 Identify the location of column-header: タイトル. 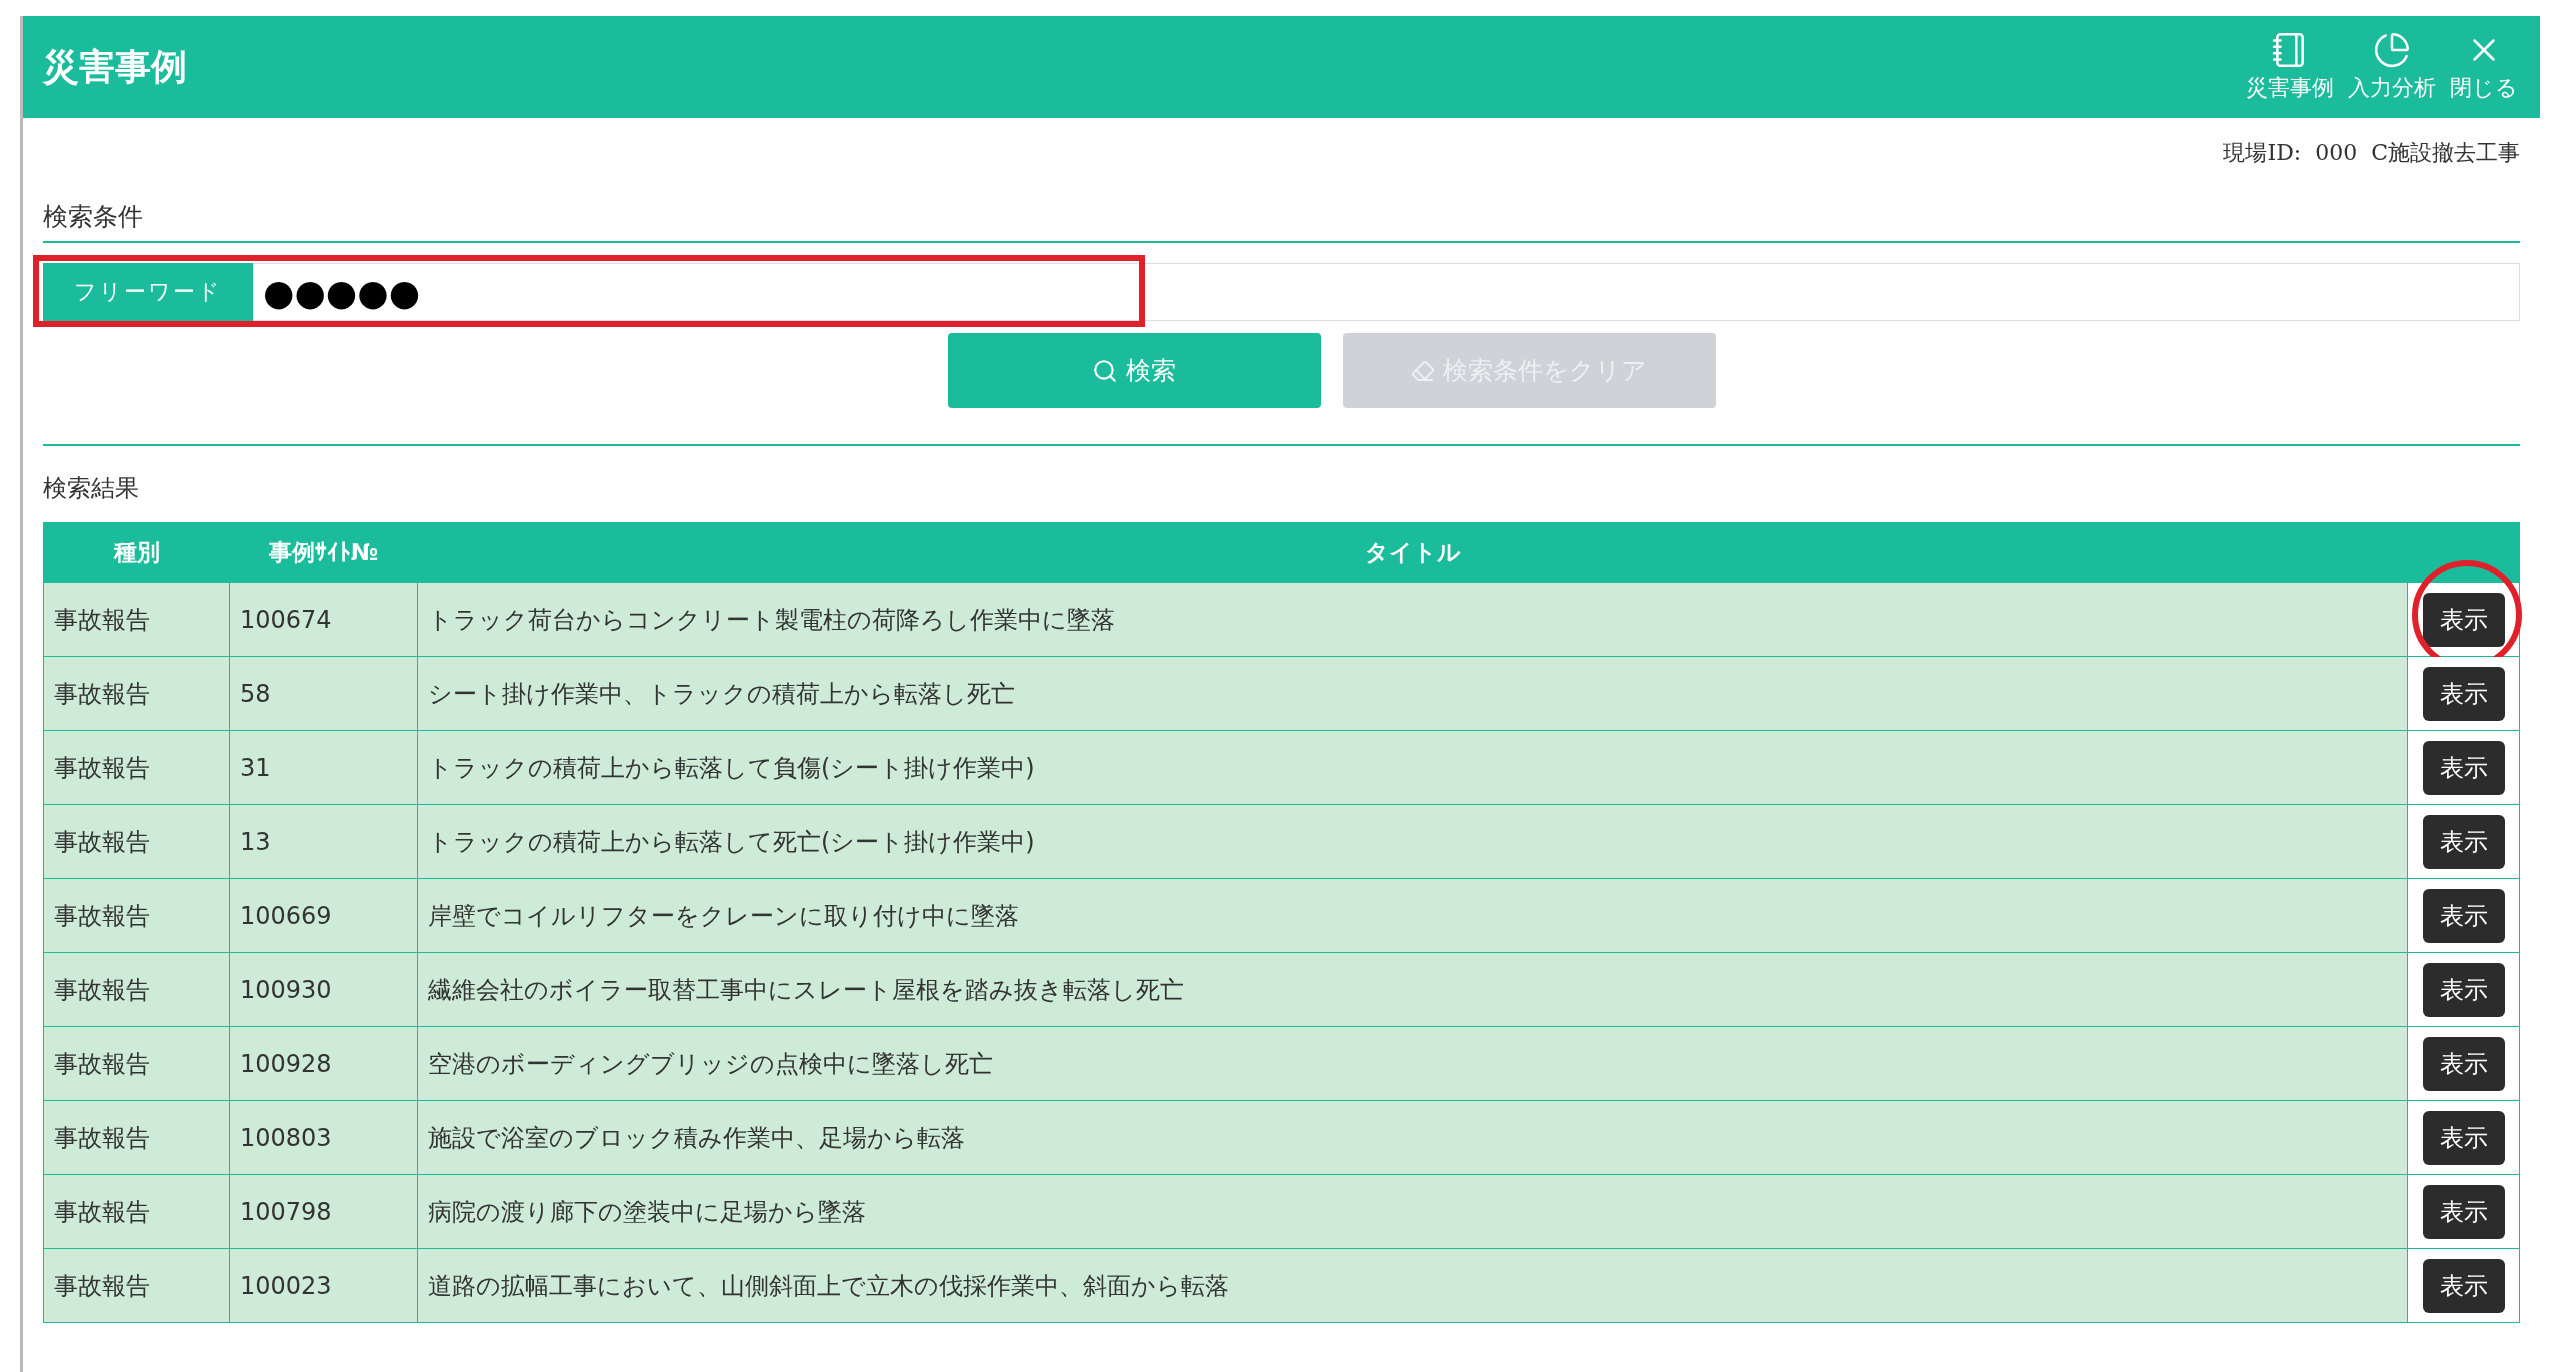
(1412, 552).